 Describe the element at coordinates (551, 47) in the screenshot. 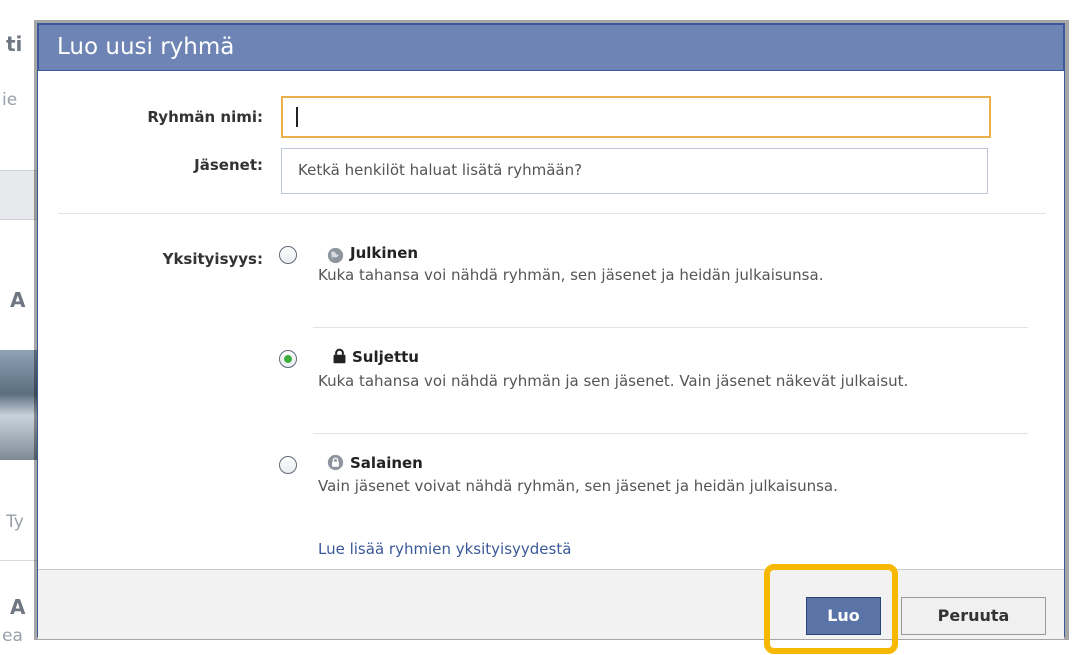

I see `dialog-header: Luo uusi ryhmä` at that location.